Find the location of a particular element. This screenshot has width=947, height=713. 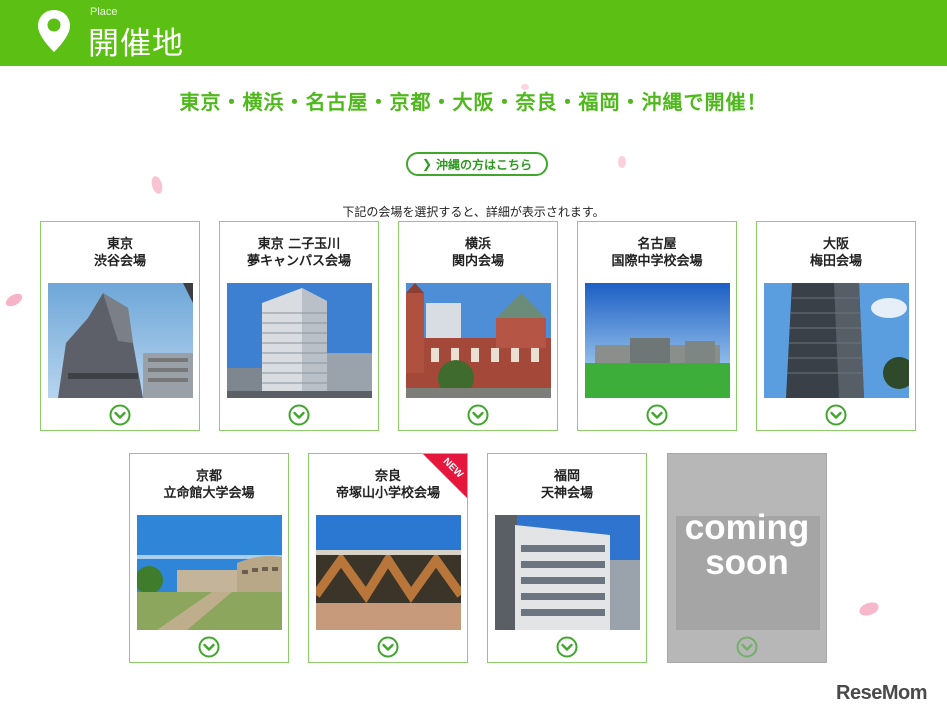

coming-soon-label: coming soon is located at coordinates (747, 545).